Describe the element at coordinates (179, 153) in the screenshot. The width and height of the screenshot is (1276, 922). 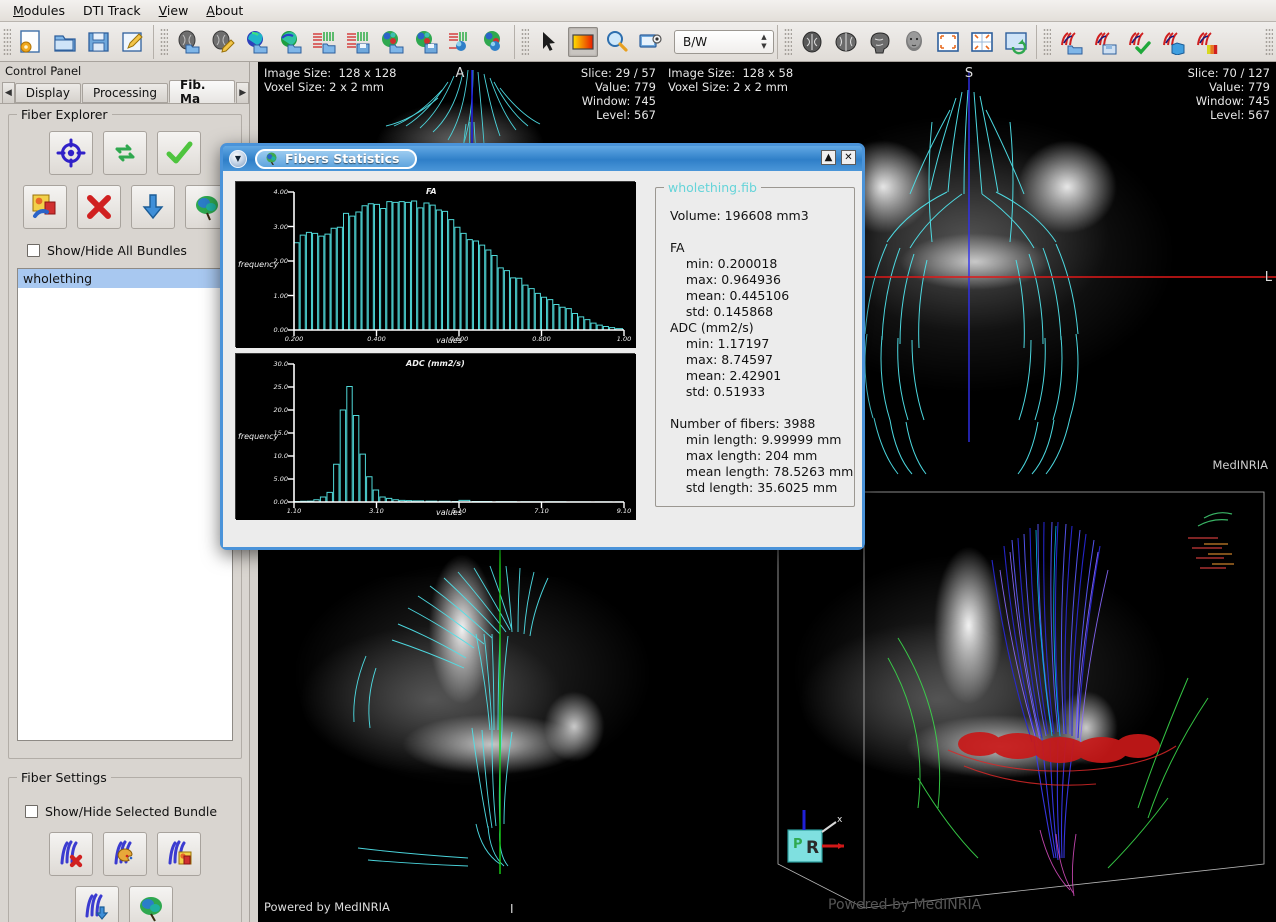
I see `validate-check-icon` at that location.